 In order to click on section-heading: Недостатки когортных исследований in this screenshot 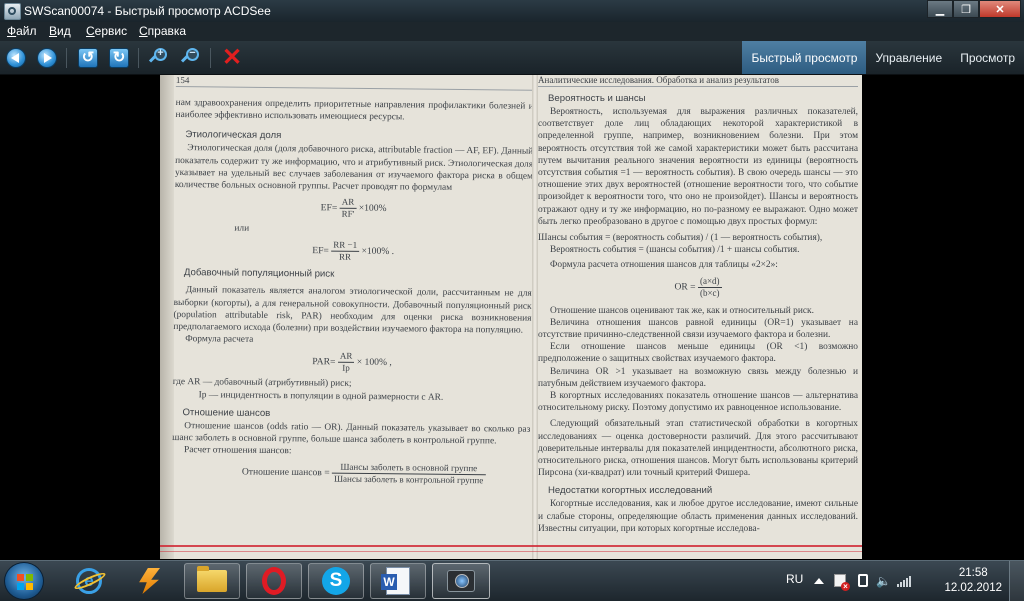, I will do `click(630, 491)`.